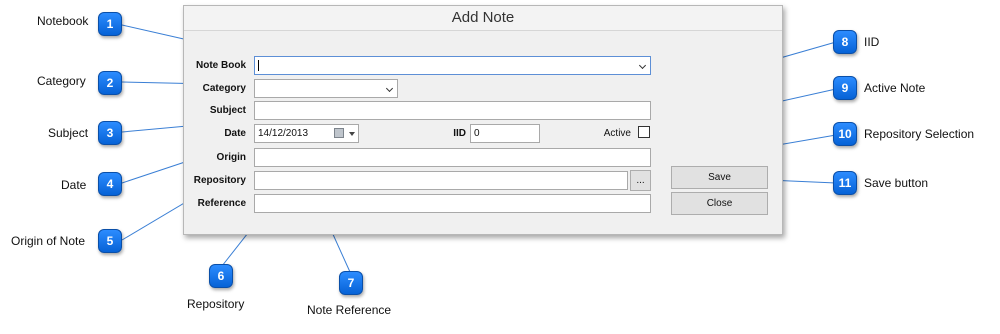  I want to click on callout-badge-5: 5, so click(110, 241).